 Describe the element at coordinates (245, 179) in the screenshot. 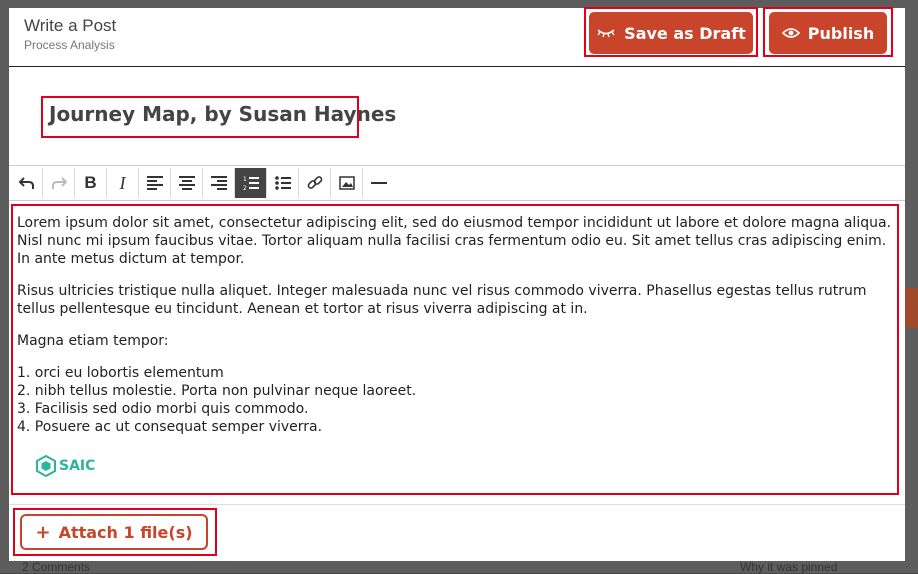

I see `svg-text: 1` at that location.